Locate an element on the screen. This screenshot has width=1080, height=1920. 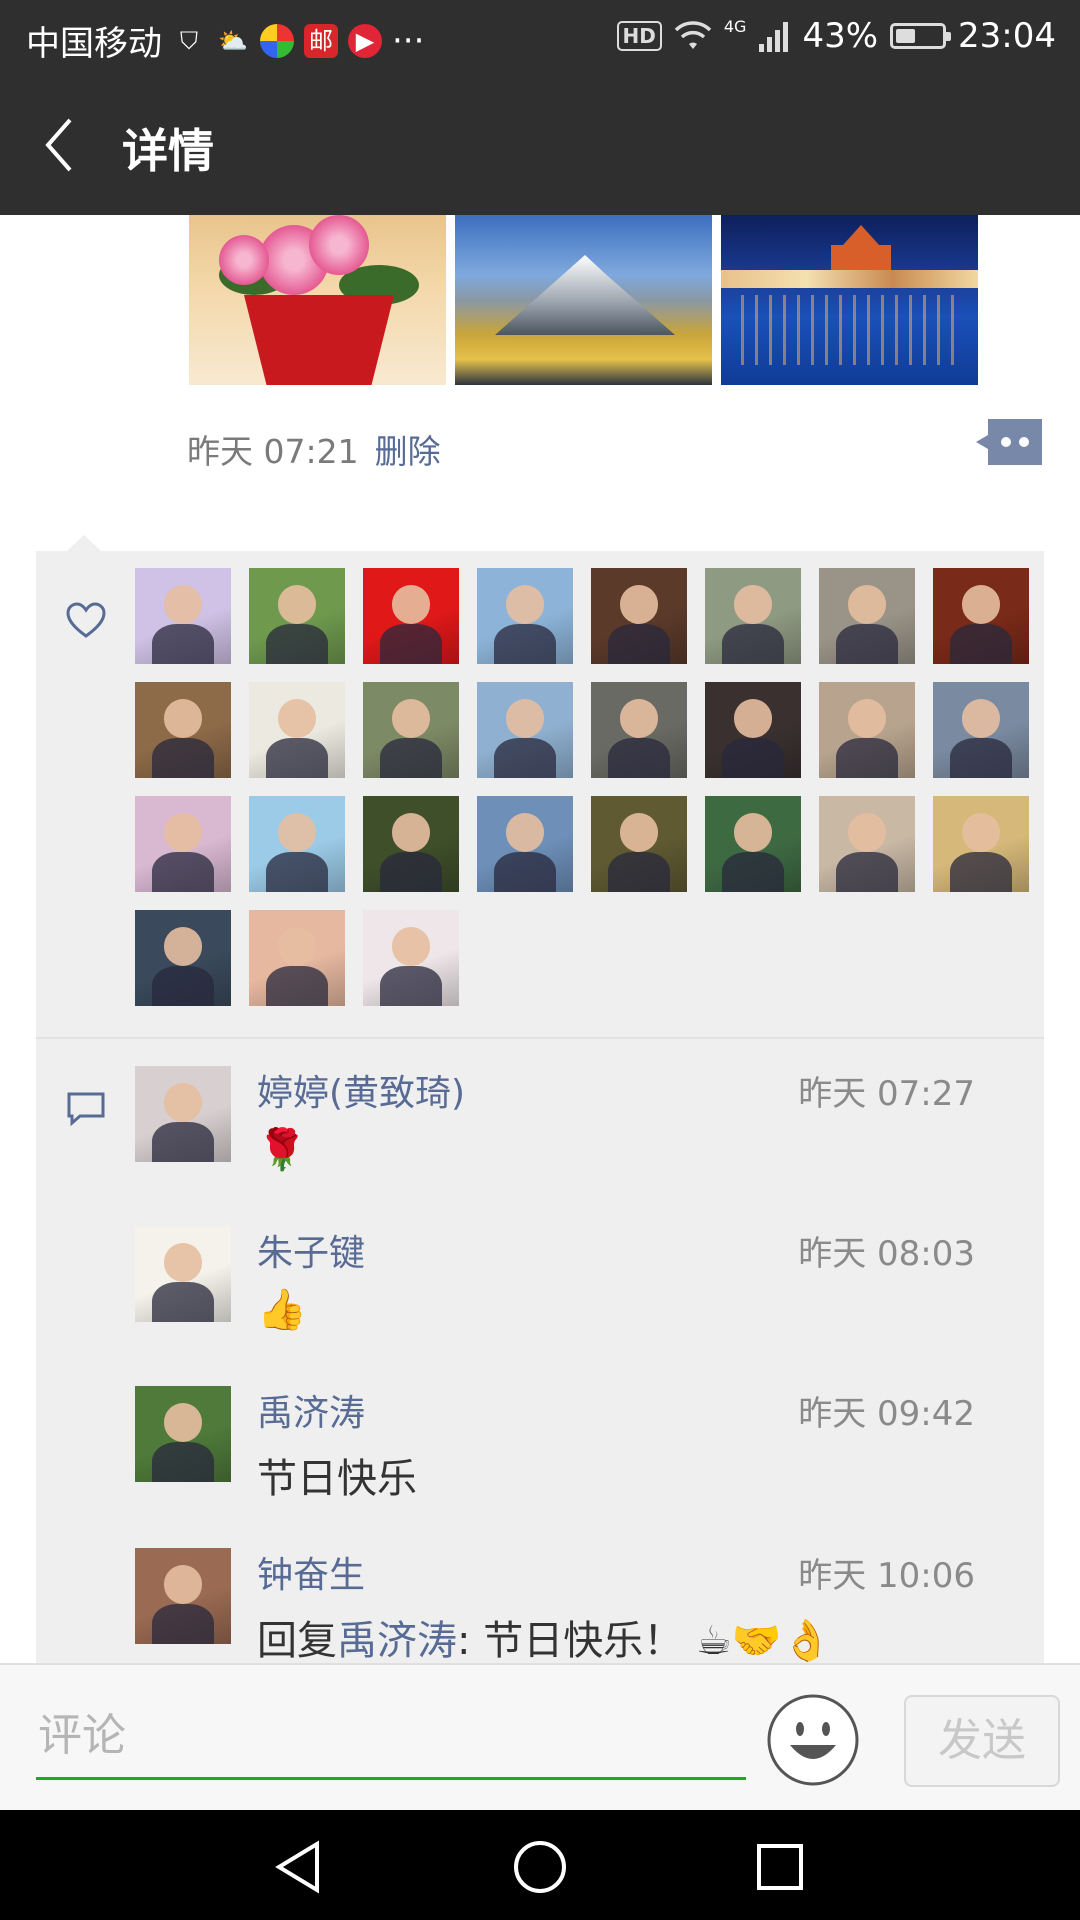
battery-level is located at coordinates (906, 36).